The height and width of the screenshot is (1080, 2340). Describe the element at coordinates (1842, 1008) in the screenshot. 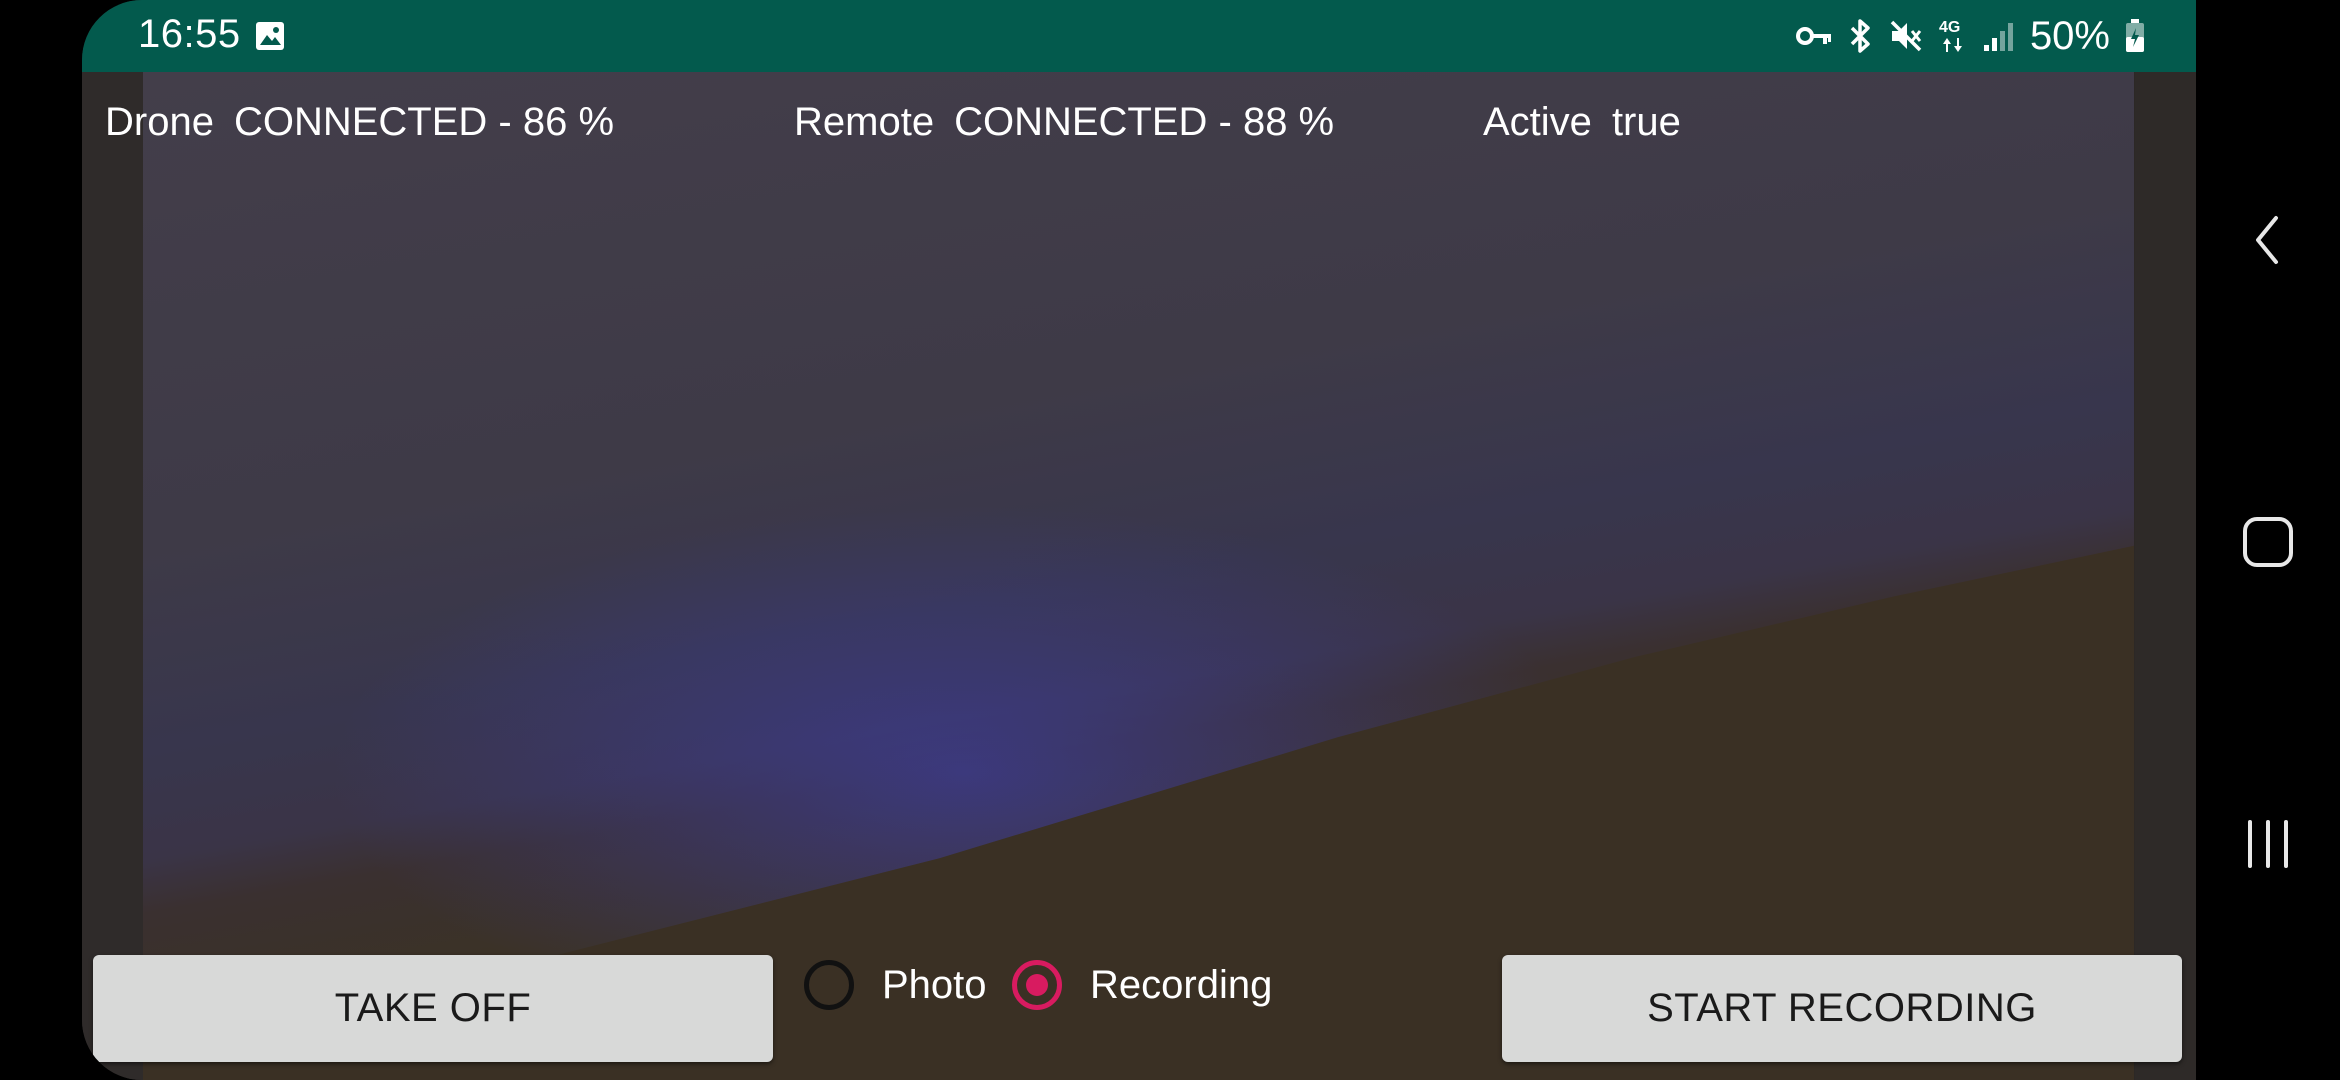

I see `start-recording-button: START RECORDING` at that location.